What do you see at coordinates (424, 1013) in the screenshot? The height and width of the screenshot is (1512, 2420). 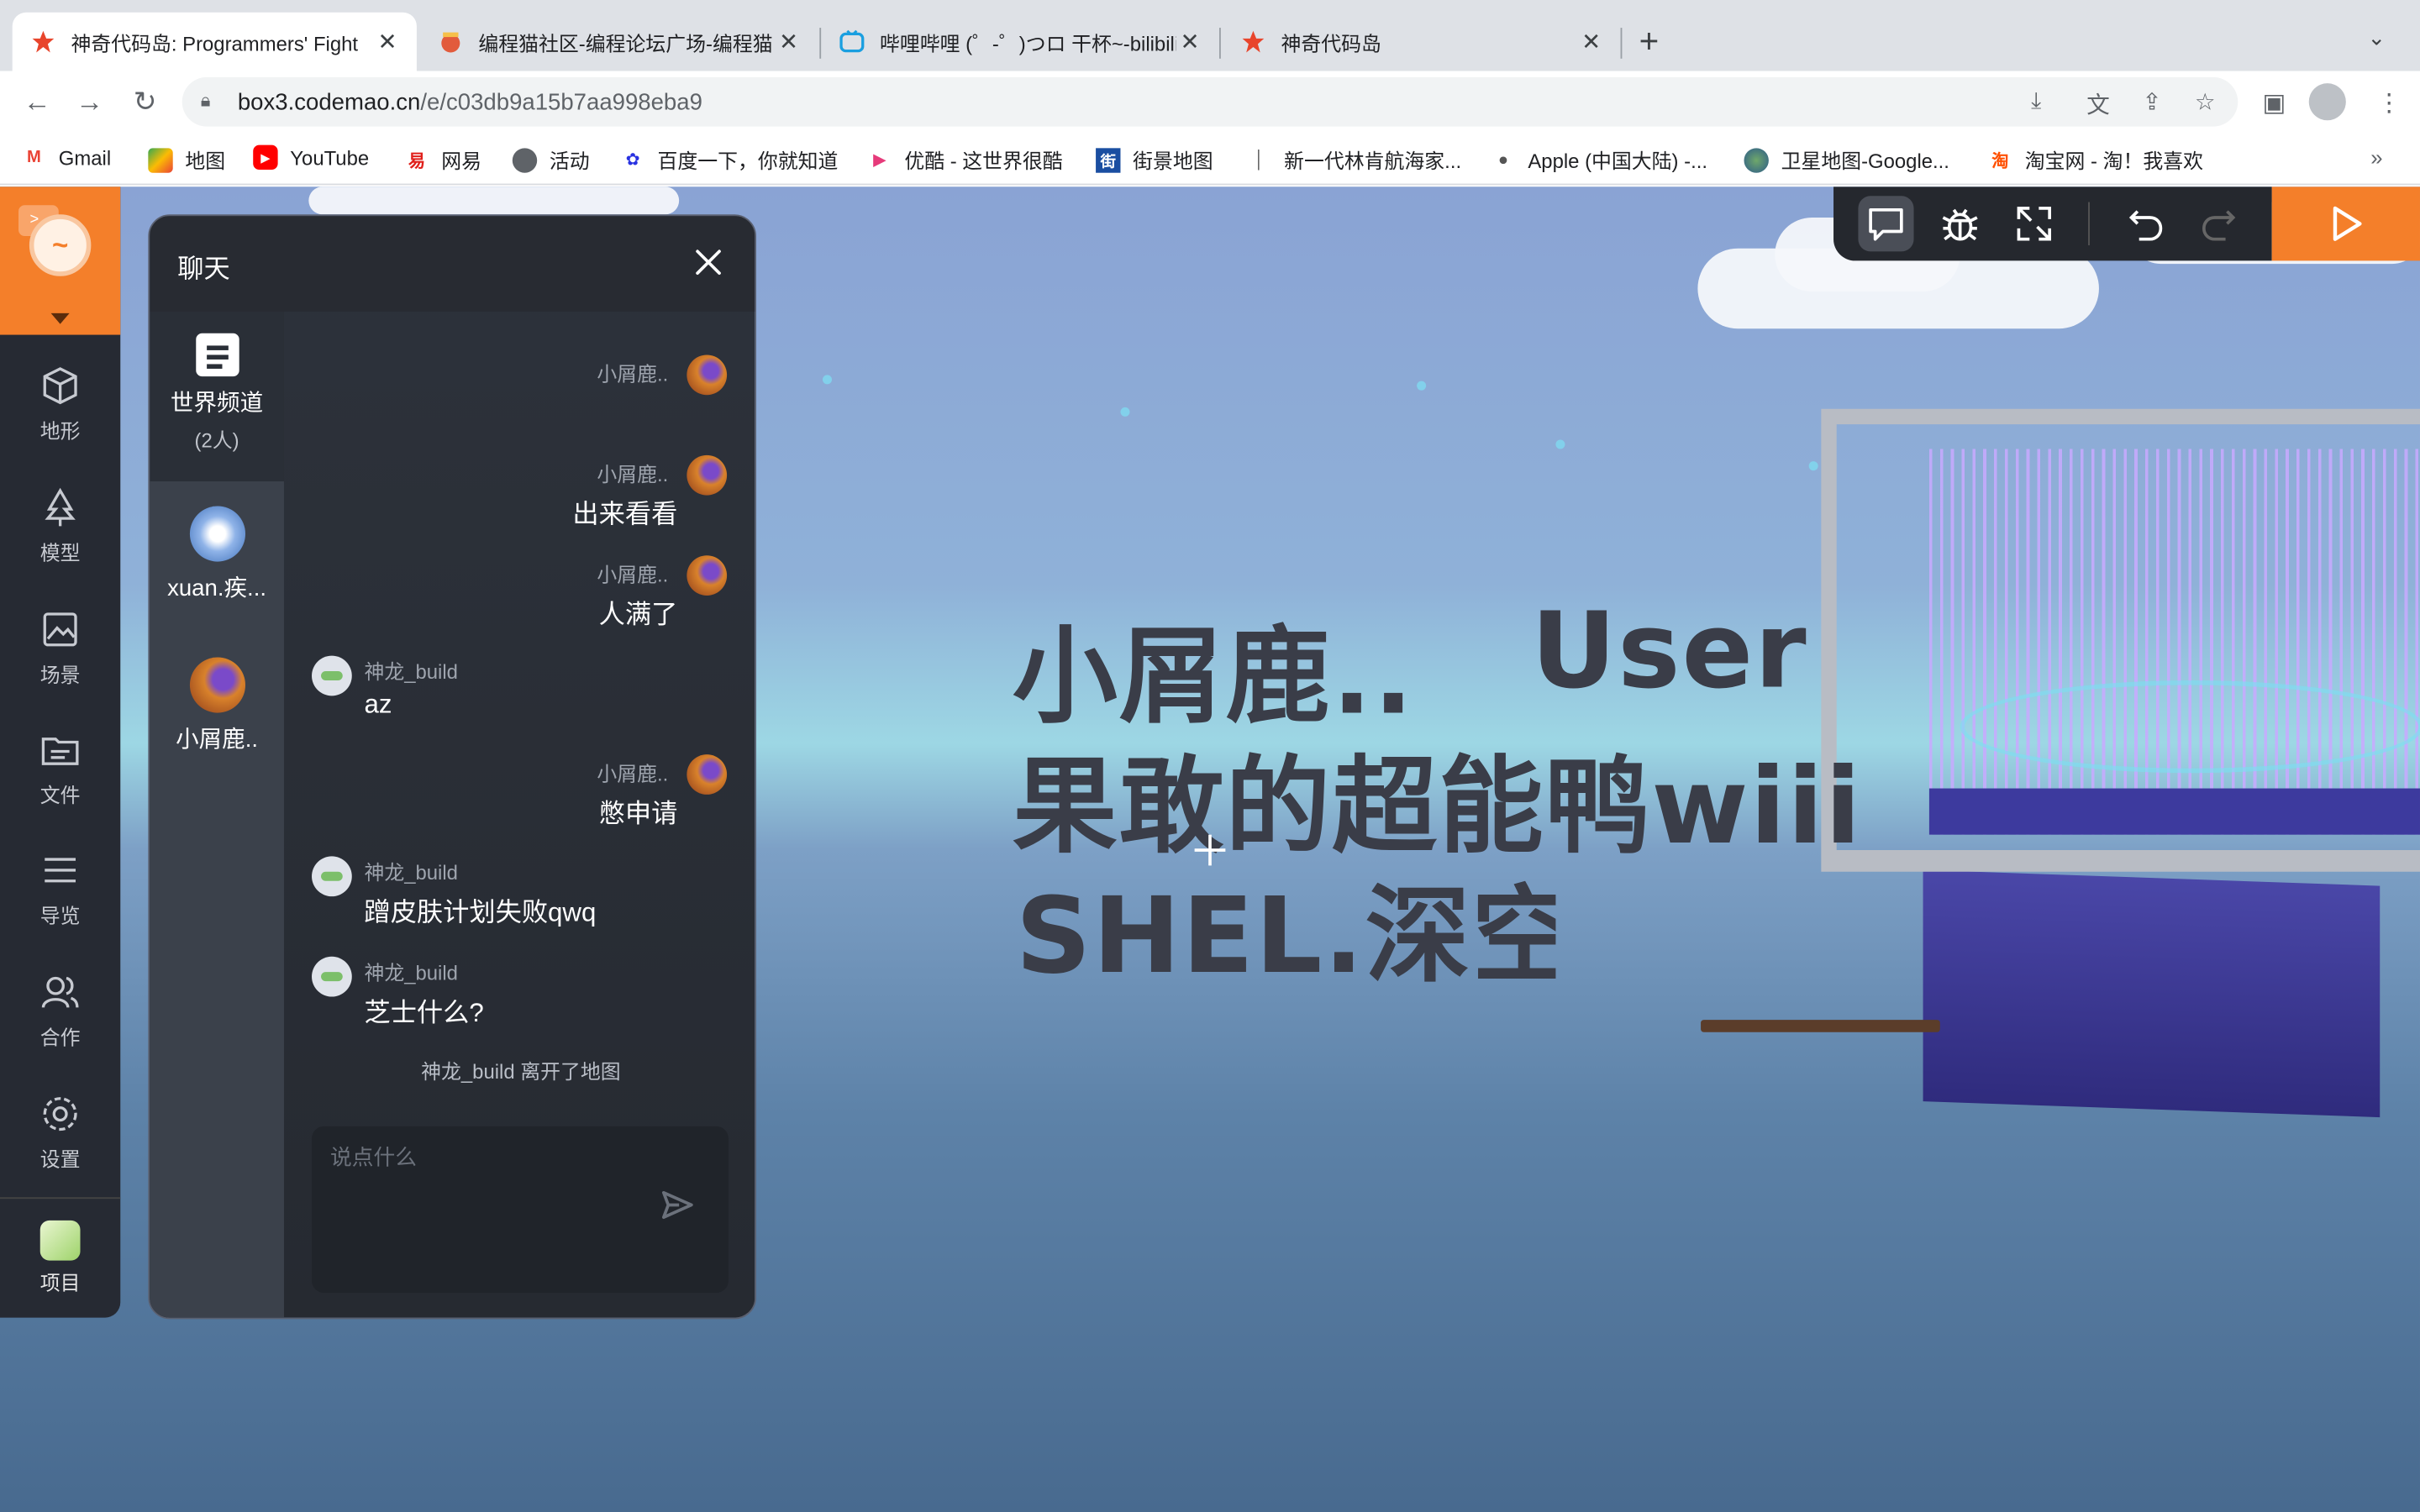 I see `message-text: 芝士什么?` at bounding box center [424, 1013].